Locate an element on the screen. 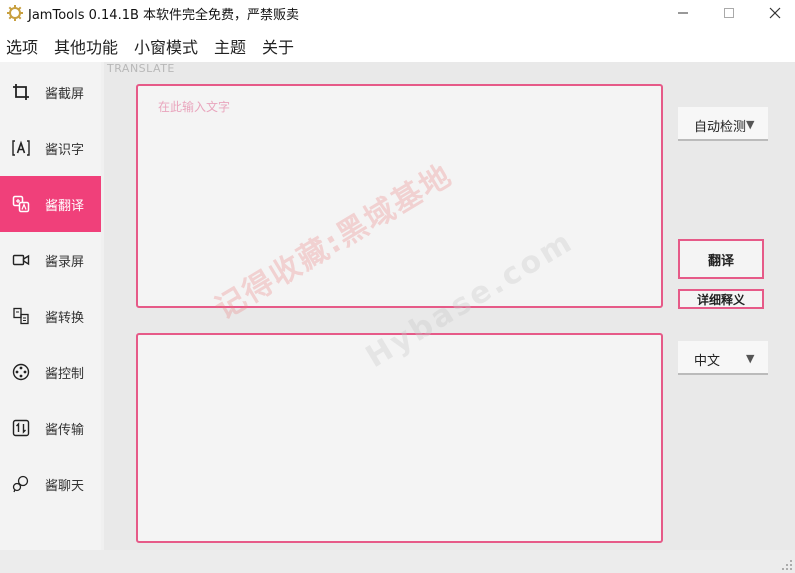 This screenshot has height=573, width=795. source-language-value: 自动检测 is located at coordinates (720, 127).